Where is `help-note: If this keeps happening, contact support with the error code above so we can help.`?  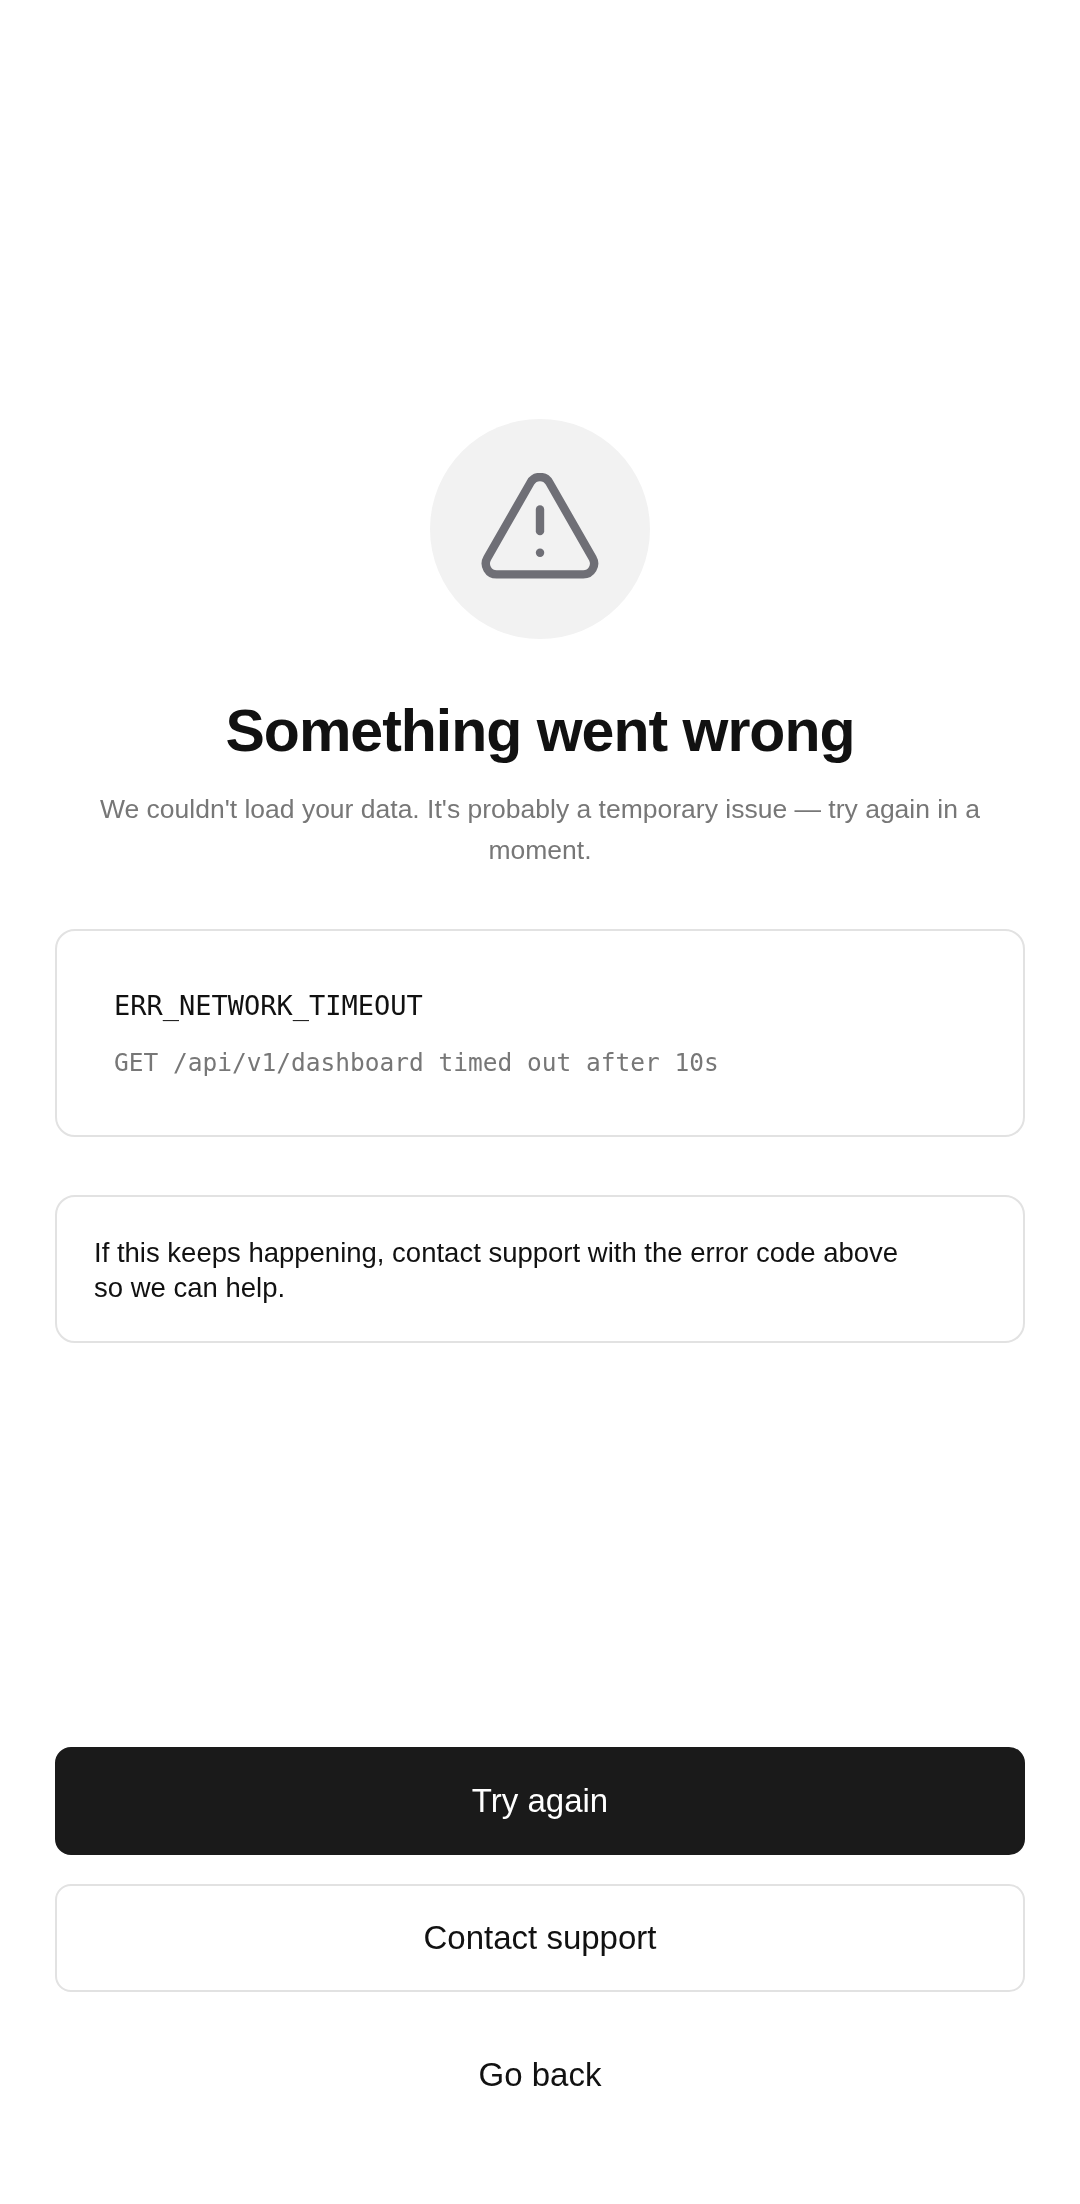
help-note: If this keeps happening, contact support with the error code above so we can help. is located at coordinates (497, 1270).